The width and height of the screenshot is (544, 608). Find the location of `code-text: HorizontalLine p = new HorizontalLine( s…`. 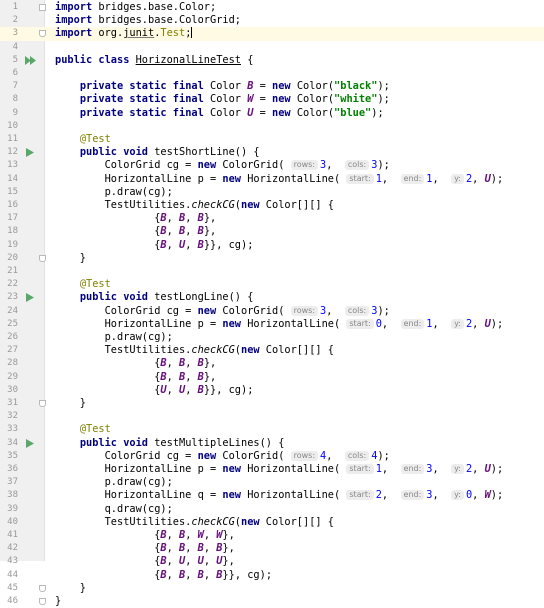

code-text: HorizontalLine p = new HorizontalLine( s… is located at coordinates (279, 469).